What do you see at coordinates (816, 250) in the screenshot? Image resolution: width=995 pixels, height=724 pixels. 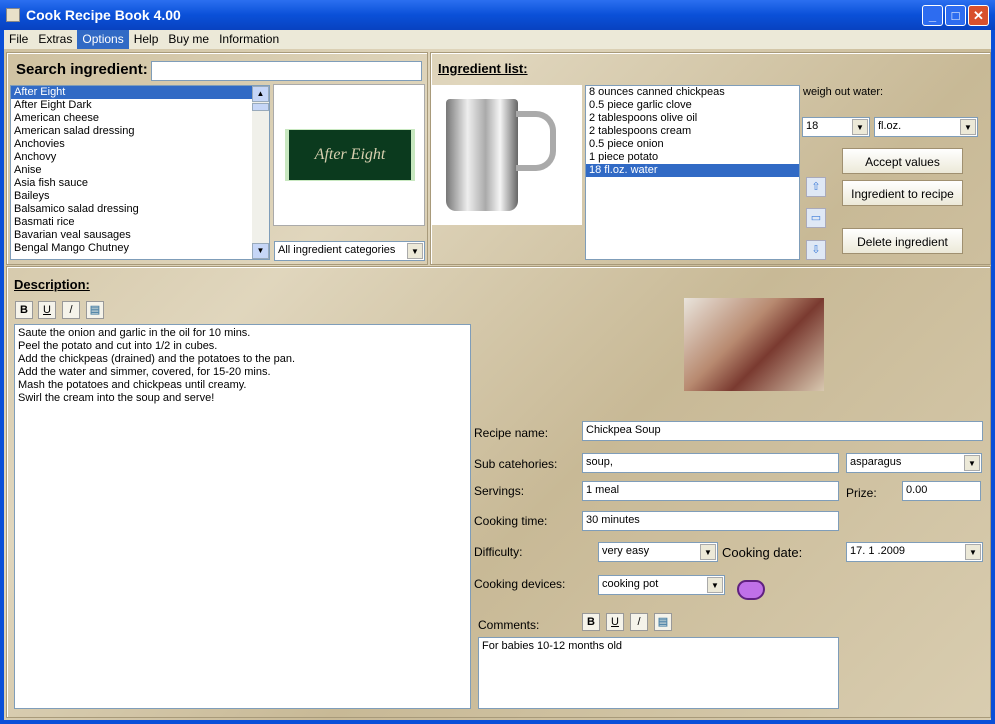 I see `move-down-icon: ⇩` at bounding box center [816, 250].